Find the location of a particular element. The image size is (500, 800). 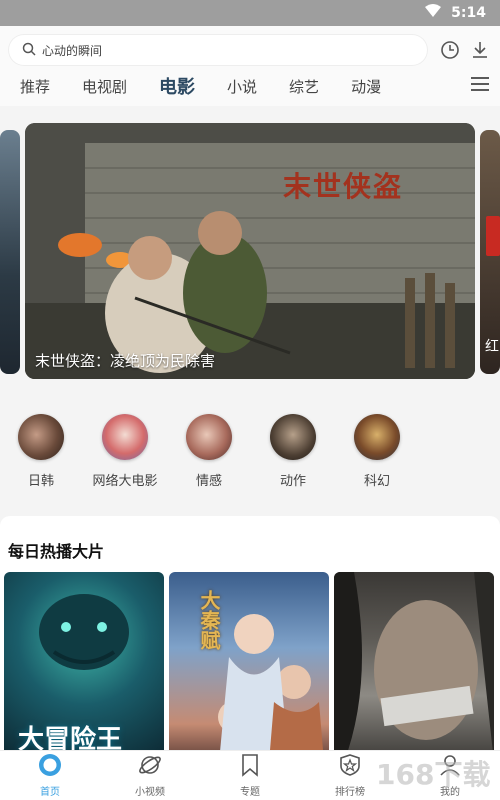

genre-action: 动作 is located at coordinates (293, 451).